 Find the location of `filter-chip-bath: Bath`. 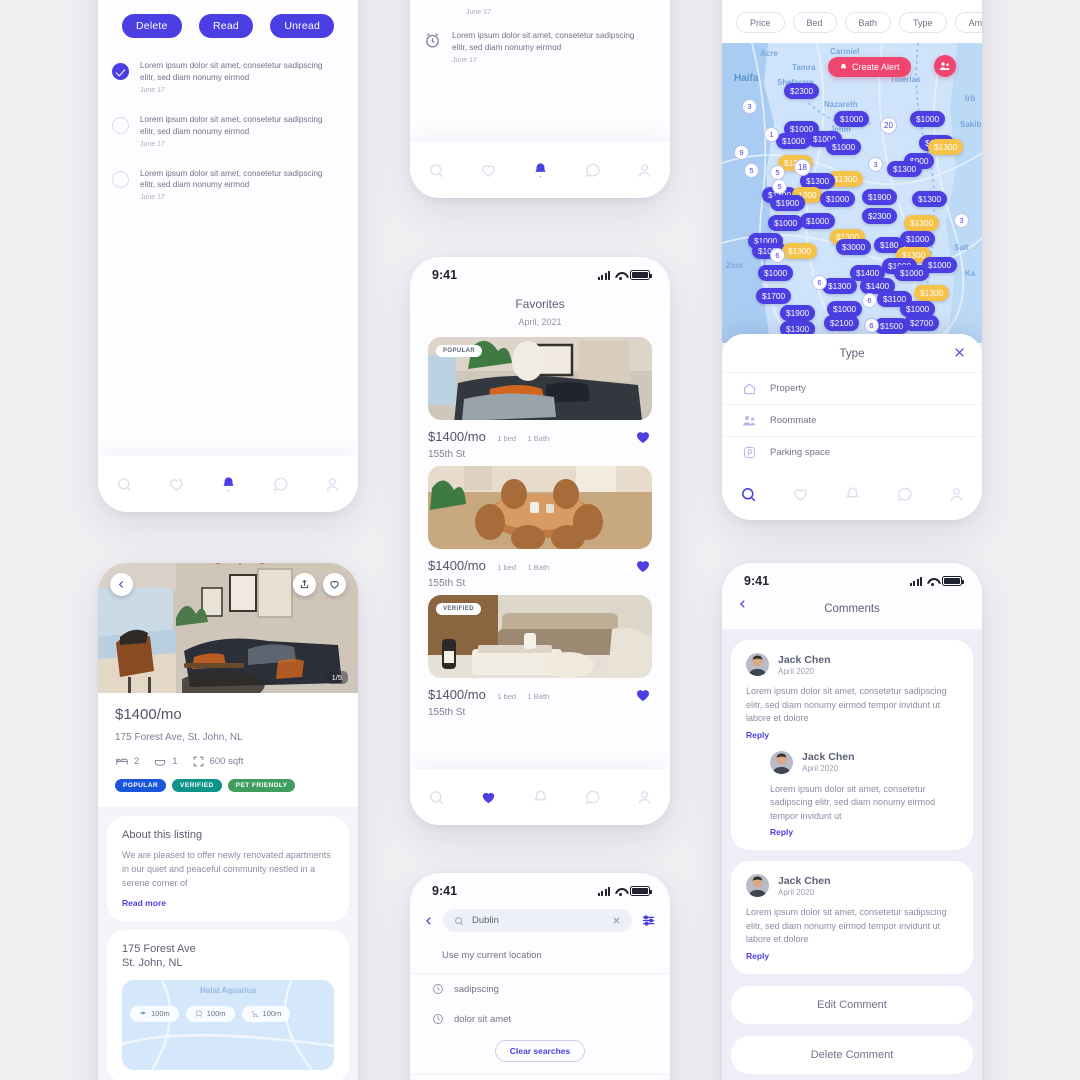

filter-chip-bath: Bath is located at coordinates (868, 22).